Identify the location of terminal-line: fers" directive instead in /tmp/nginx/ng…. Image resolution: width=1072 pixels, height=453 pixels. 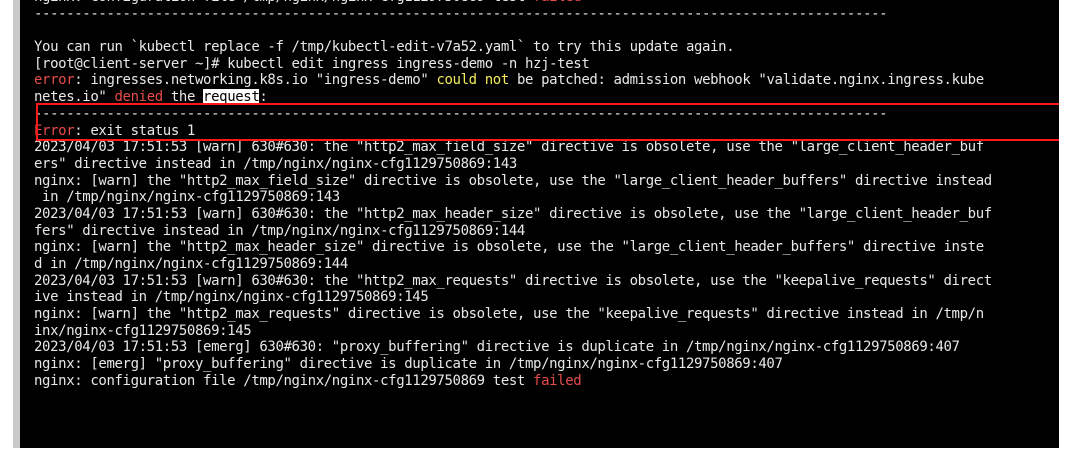
(546, 231).